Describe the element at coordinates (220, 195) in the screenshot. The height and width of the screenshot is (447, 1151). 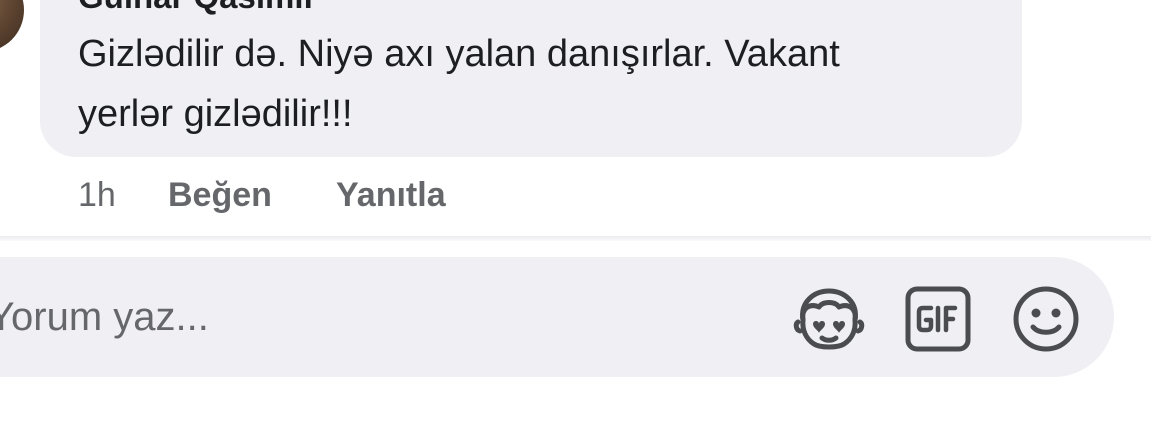
I see `like-button: Beğen` at that location.